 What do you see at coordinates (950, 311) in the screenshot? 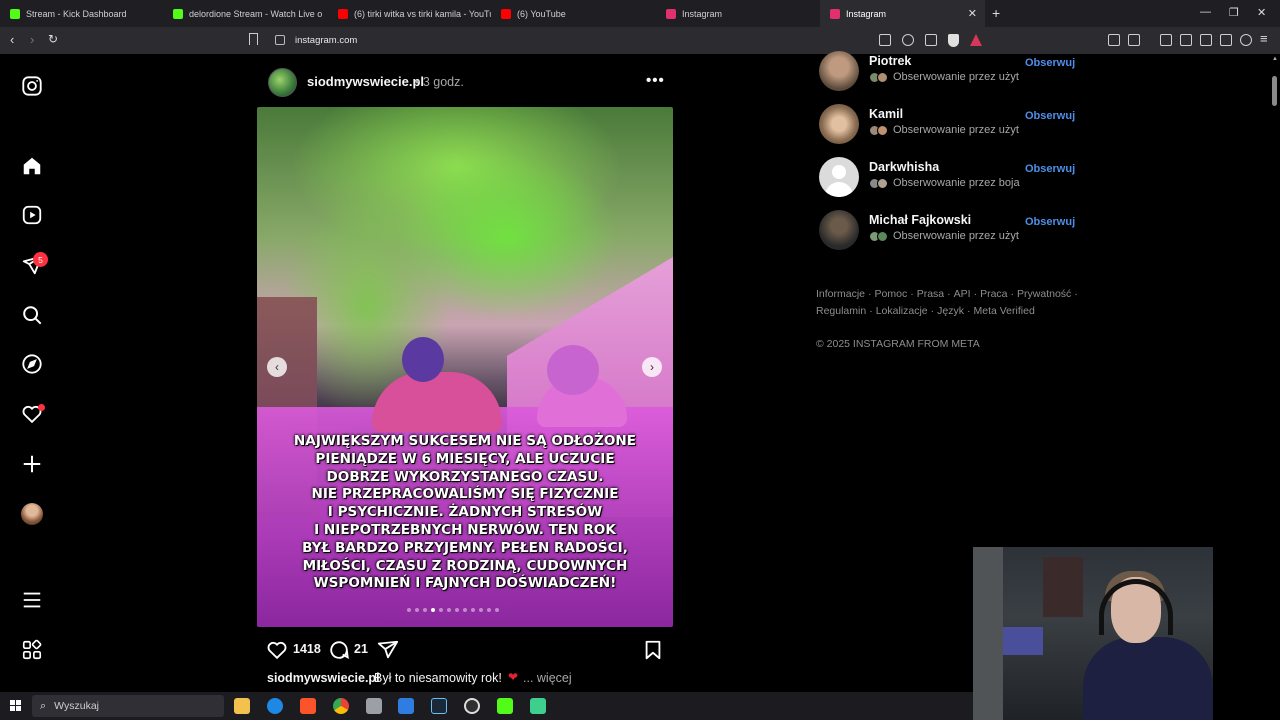
I see `footer-link: Język` at bounding box center [950, 311].